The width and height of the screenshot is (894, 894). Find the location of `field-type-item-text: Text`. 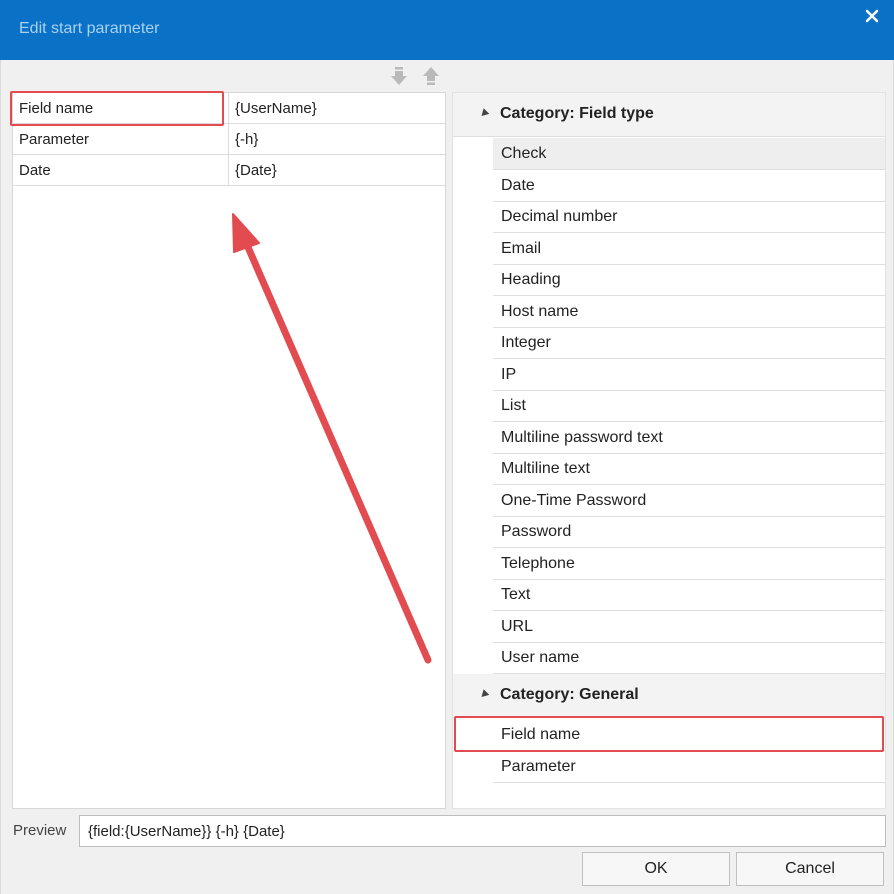

field-type-item-text: Text is located at coordinates (689, 595).